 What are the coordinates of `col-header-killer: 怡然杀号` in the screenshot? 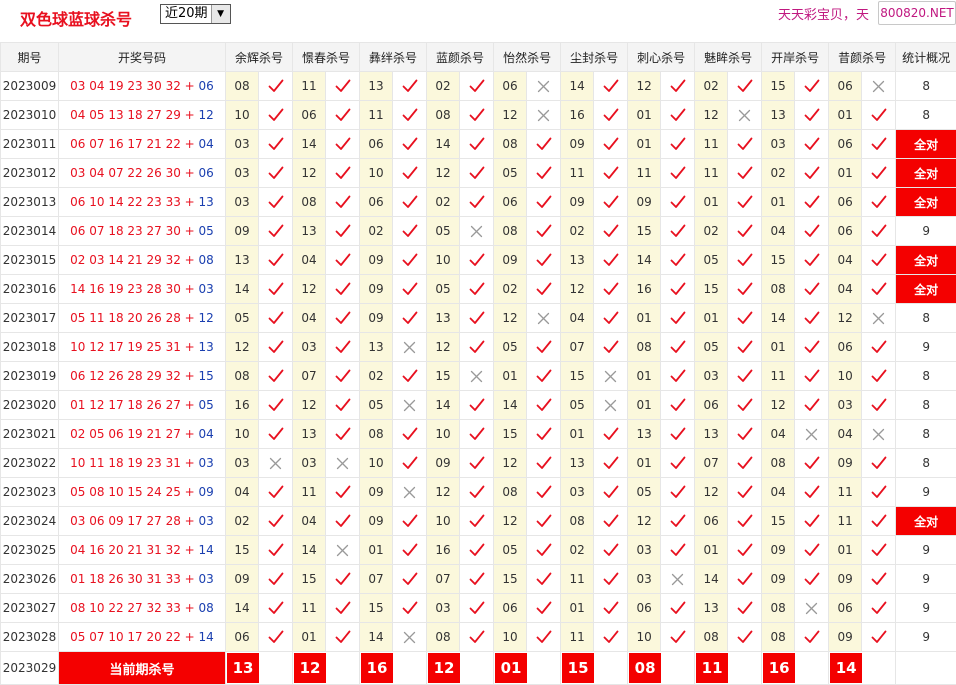 It's located at (527, 57).